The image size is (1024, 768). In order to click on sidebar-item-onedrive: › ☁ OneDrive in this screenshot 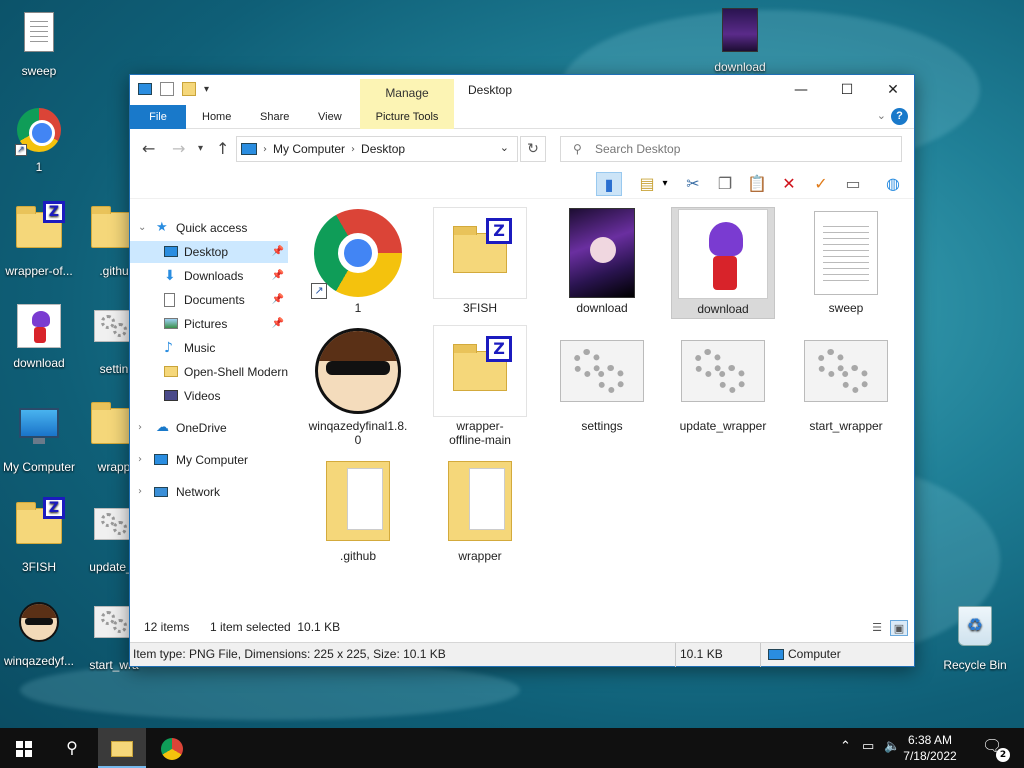, I will do `click(209, 428)`.